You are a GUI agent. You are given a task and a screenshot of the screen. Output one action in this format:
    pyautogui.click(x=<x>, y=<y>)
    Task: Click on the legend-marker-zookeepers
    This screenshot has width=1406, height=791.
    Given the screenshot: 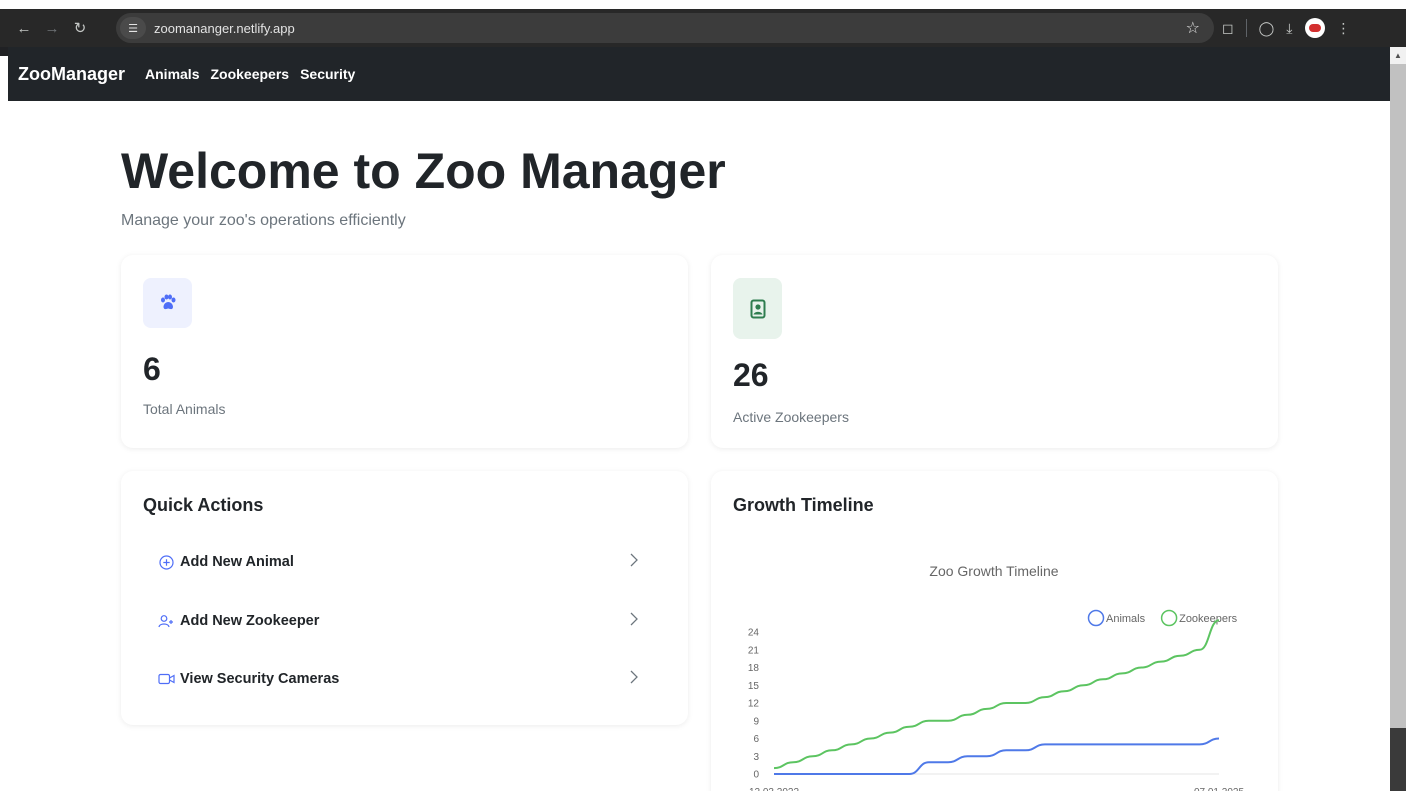 What is the action you would take?
    pyautogui.click(x=1169, y=618)
    